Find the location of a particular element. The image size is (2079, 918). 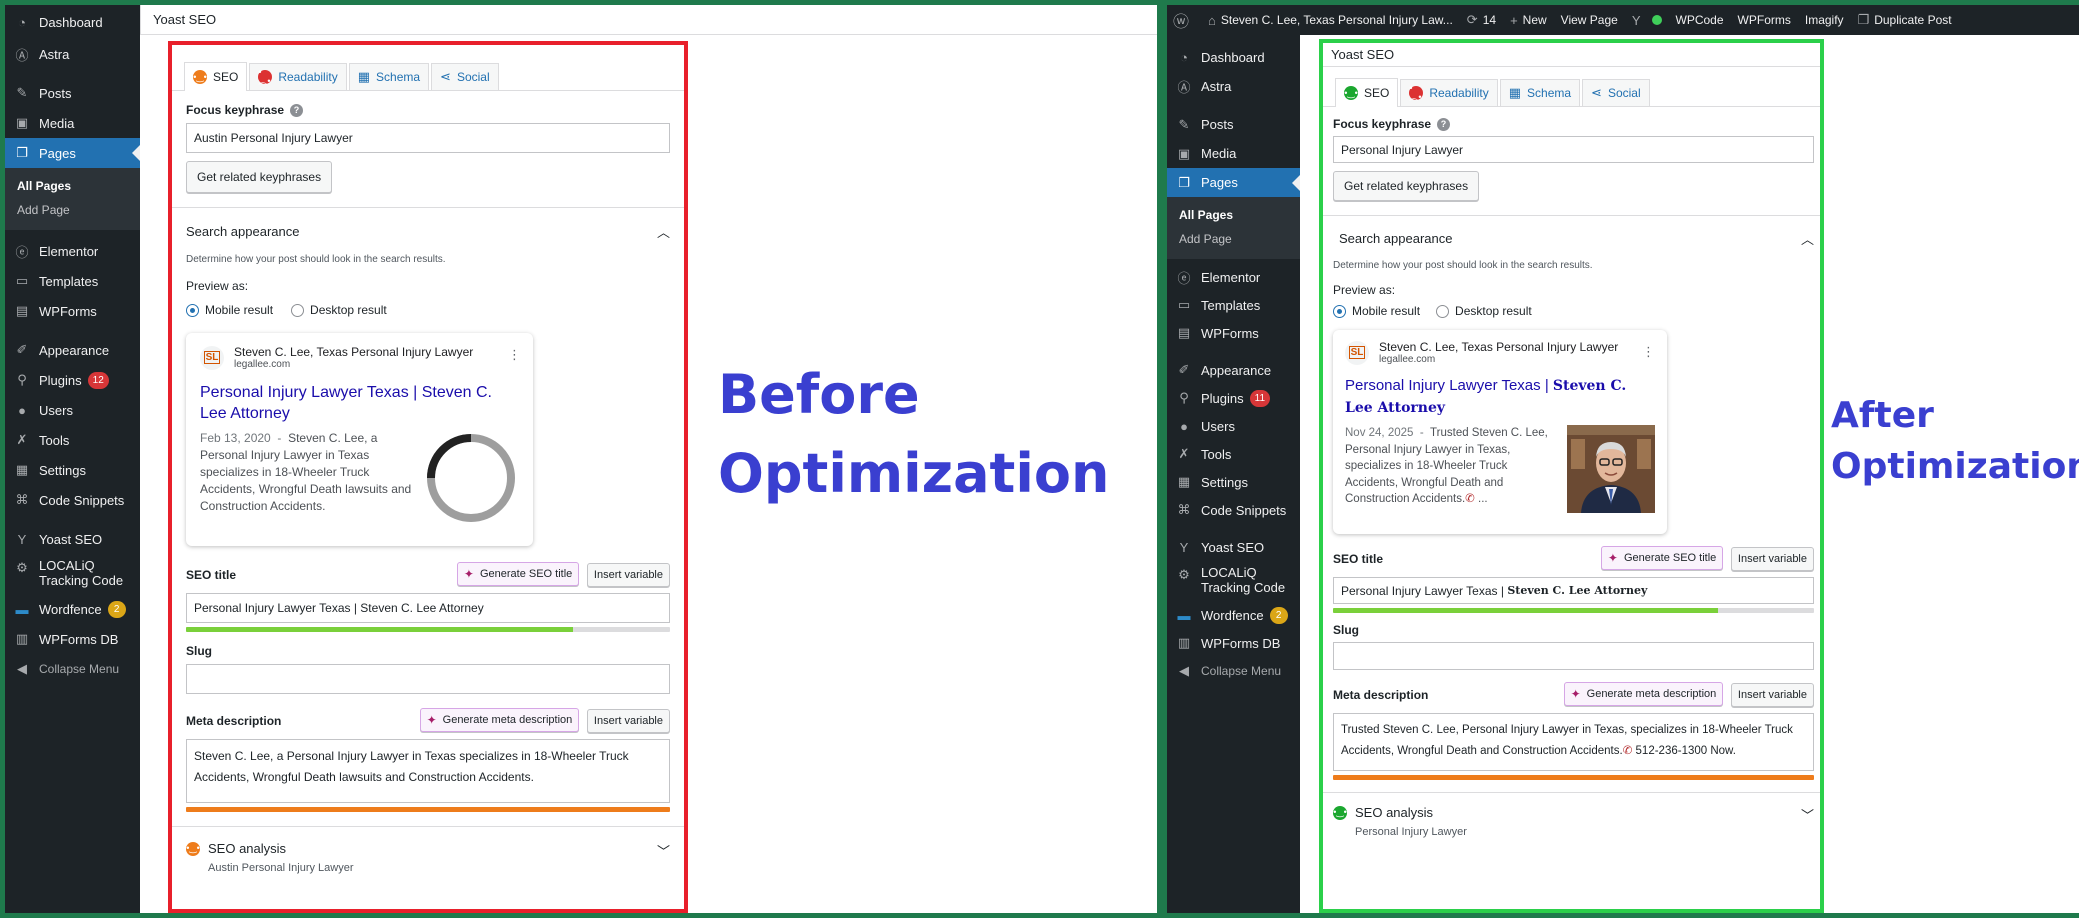

seo-status-dot is located at coordinates (1656, 20).